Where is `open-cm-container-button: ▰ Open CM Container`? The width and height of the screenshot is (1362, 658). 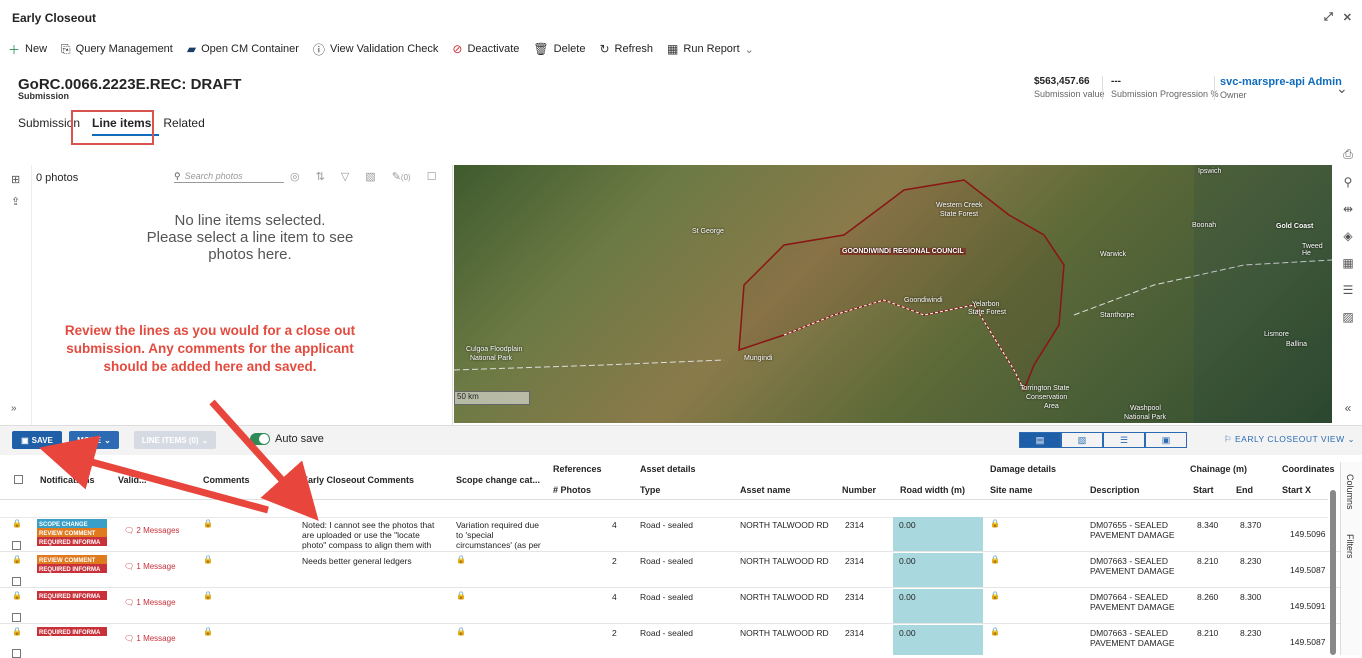 open-cm-container-button: ▰ Open CM Container is located at coordinates (243, 49).